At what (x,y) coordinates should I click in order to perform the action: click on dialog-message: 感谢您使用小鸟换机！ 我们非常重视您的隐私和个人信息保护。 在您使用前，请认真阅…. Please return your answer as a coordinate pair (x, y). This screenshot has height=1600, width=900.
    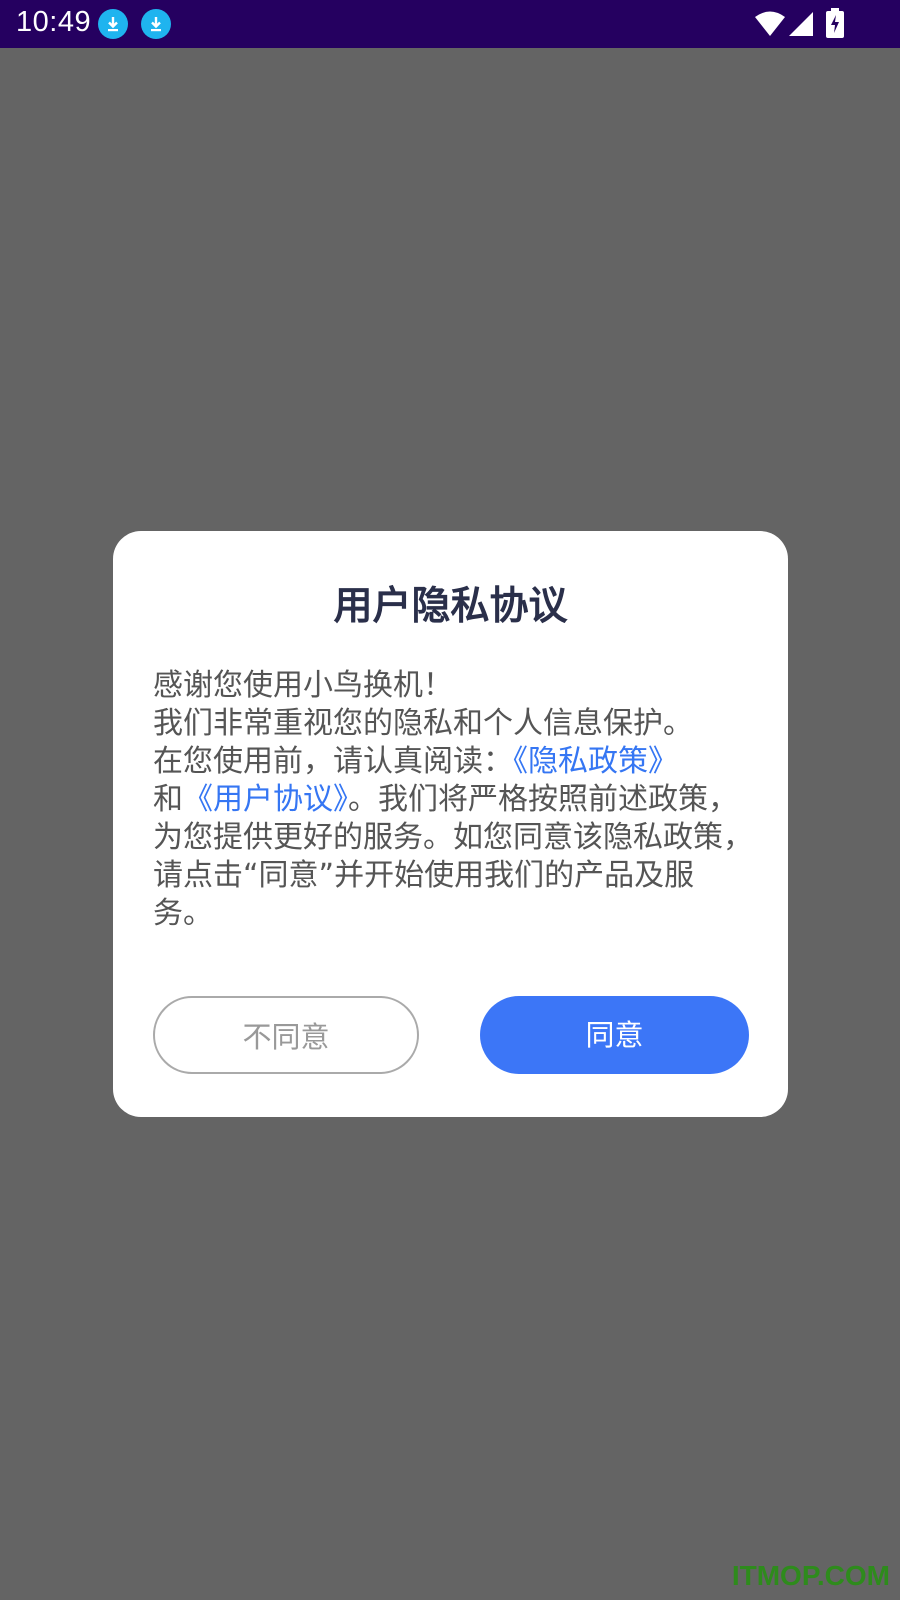
    Looking at the image, I should click on (453, 800).